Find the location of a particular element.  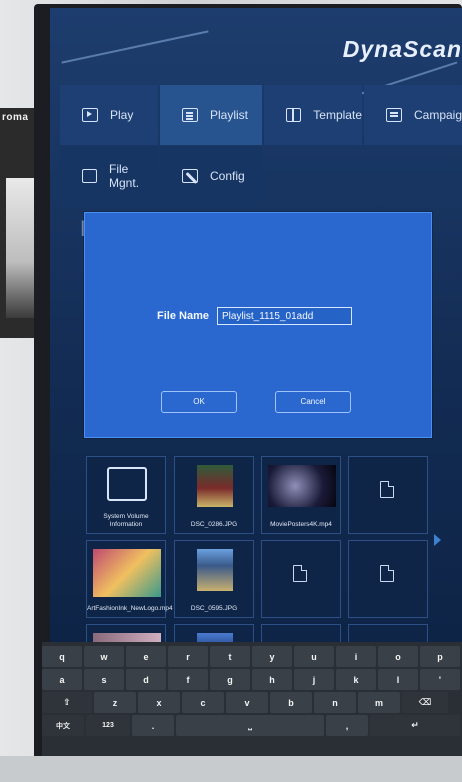

template-icon is located at coordinates (294, 115).